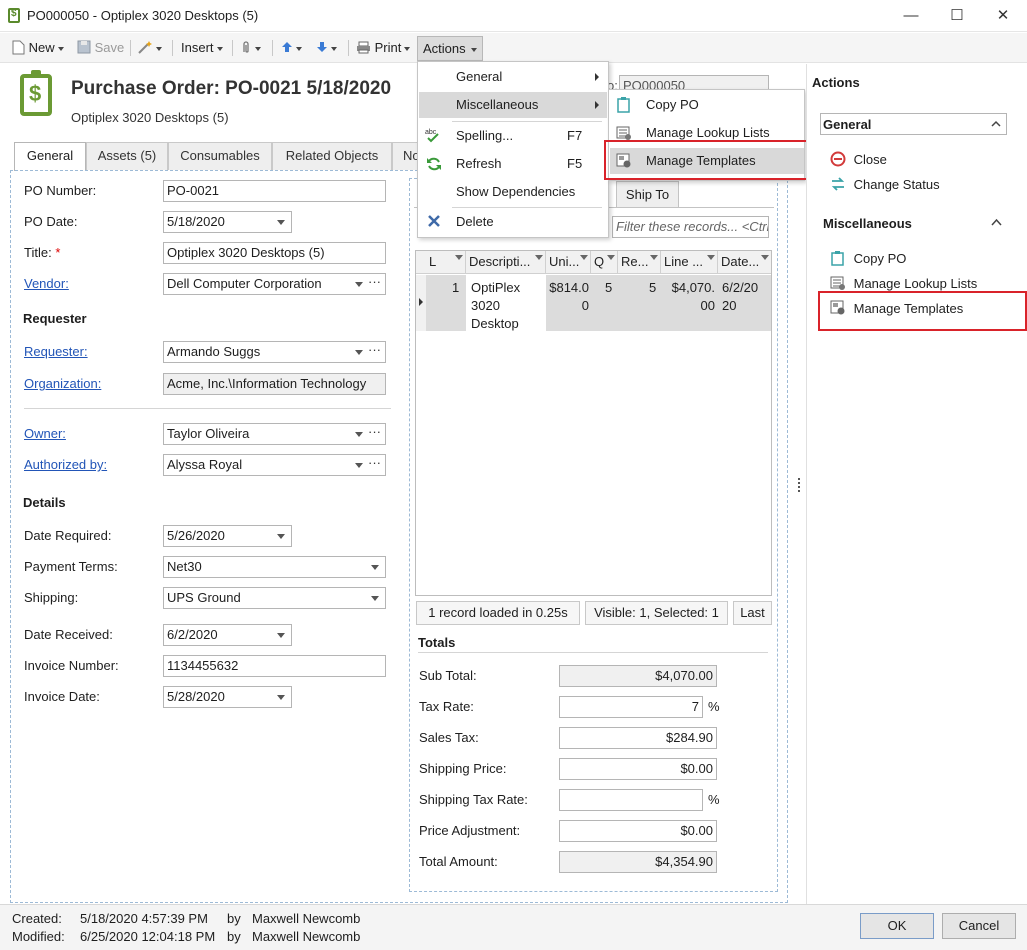 The width and height of the screenshot is (1027, 950). What do you see at coordinates (274, 598) in the screenshot?
I see `shipping-select: UPS Ground` at bounding box center [274, 598].